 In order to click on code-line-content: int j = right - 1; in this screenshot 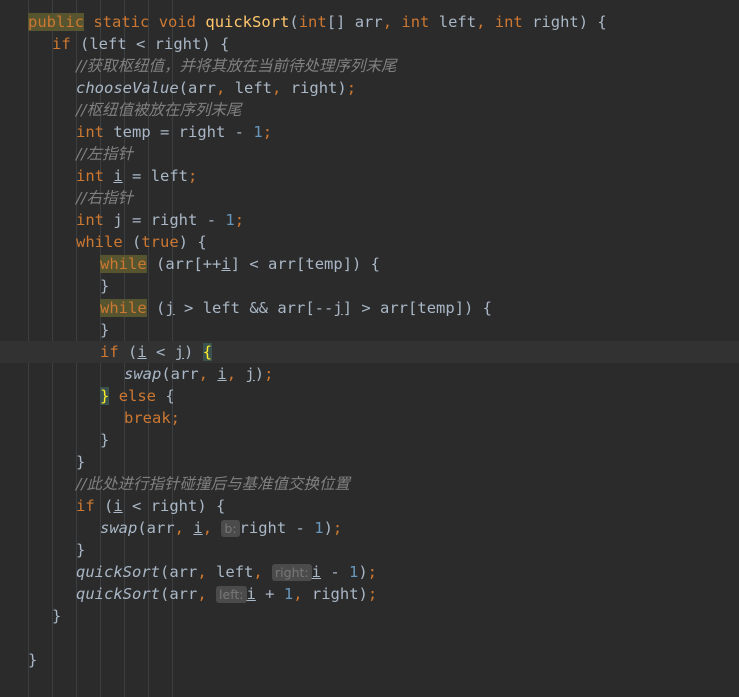, I will do `click(160, 220)`.